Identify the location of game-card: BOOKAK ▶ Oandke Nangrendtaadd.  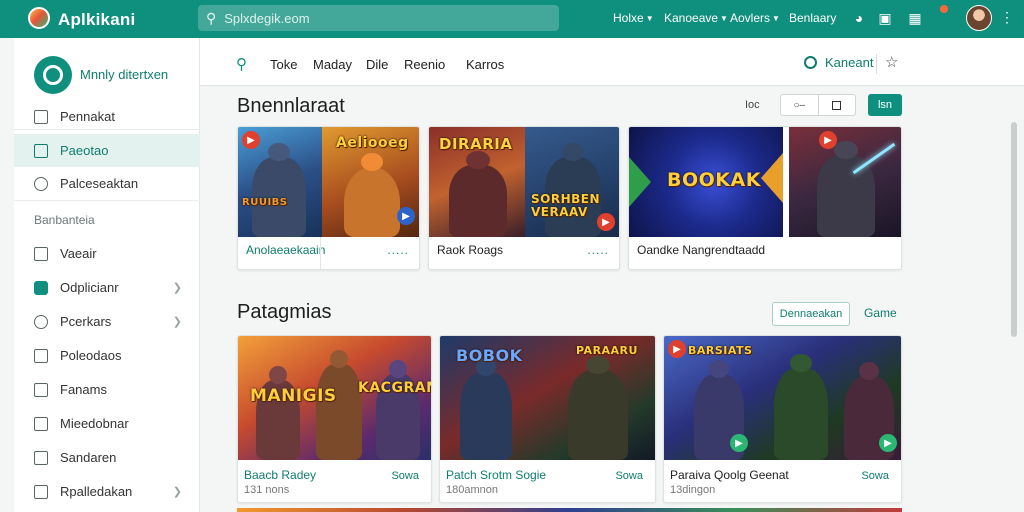
(765, 198).